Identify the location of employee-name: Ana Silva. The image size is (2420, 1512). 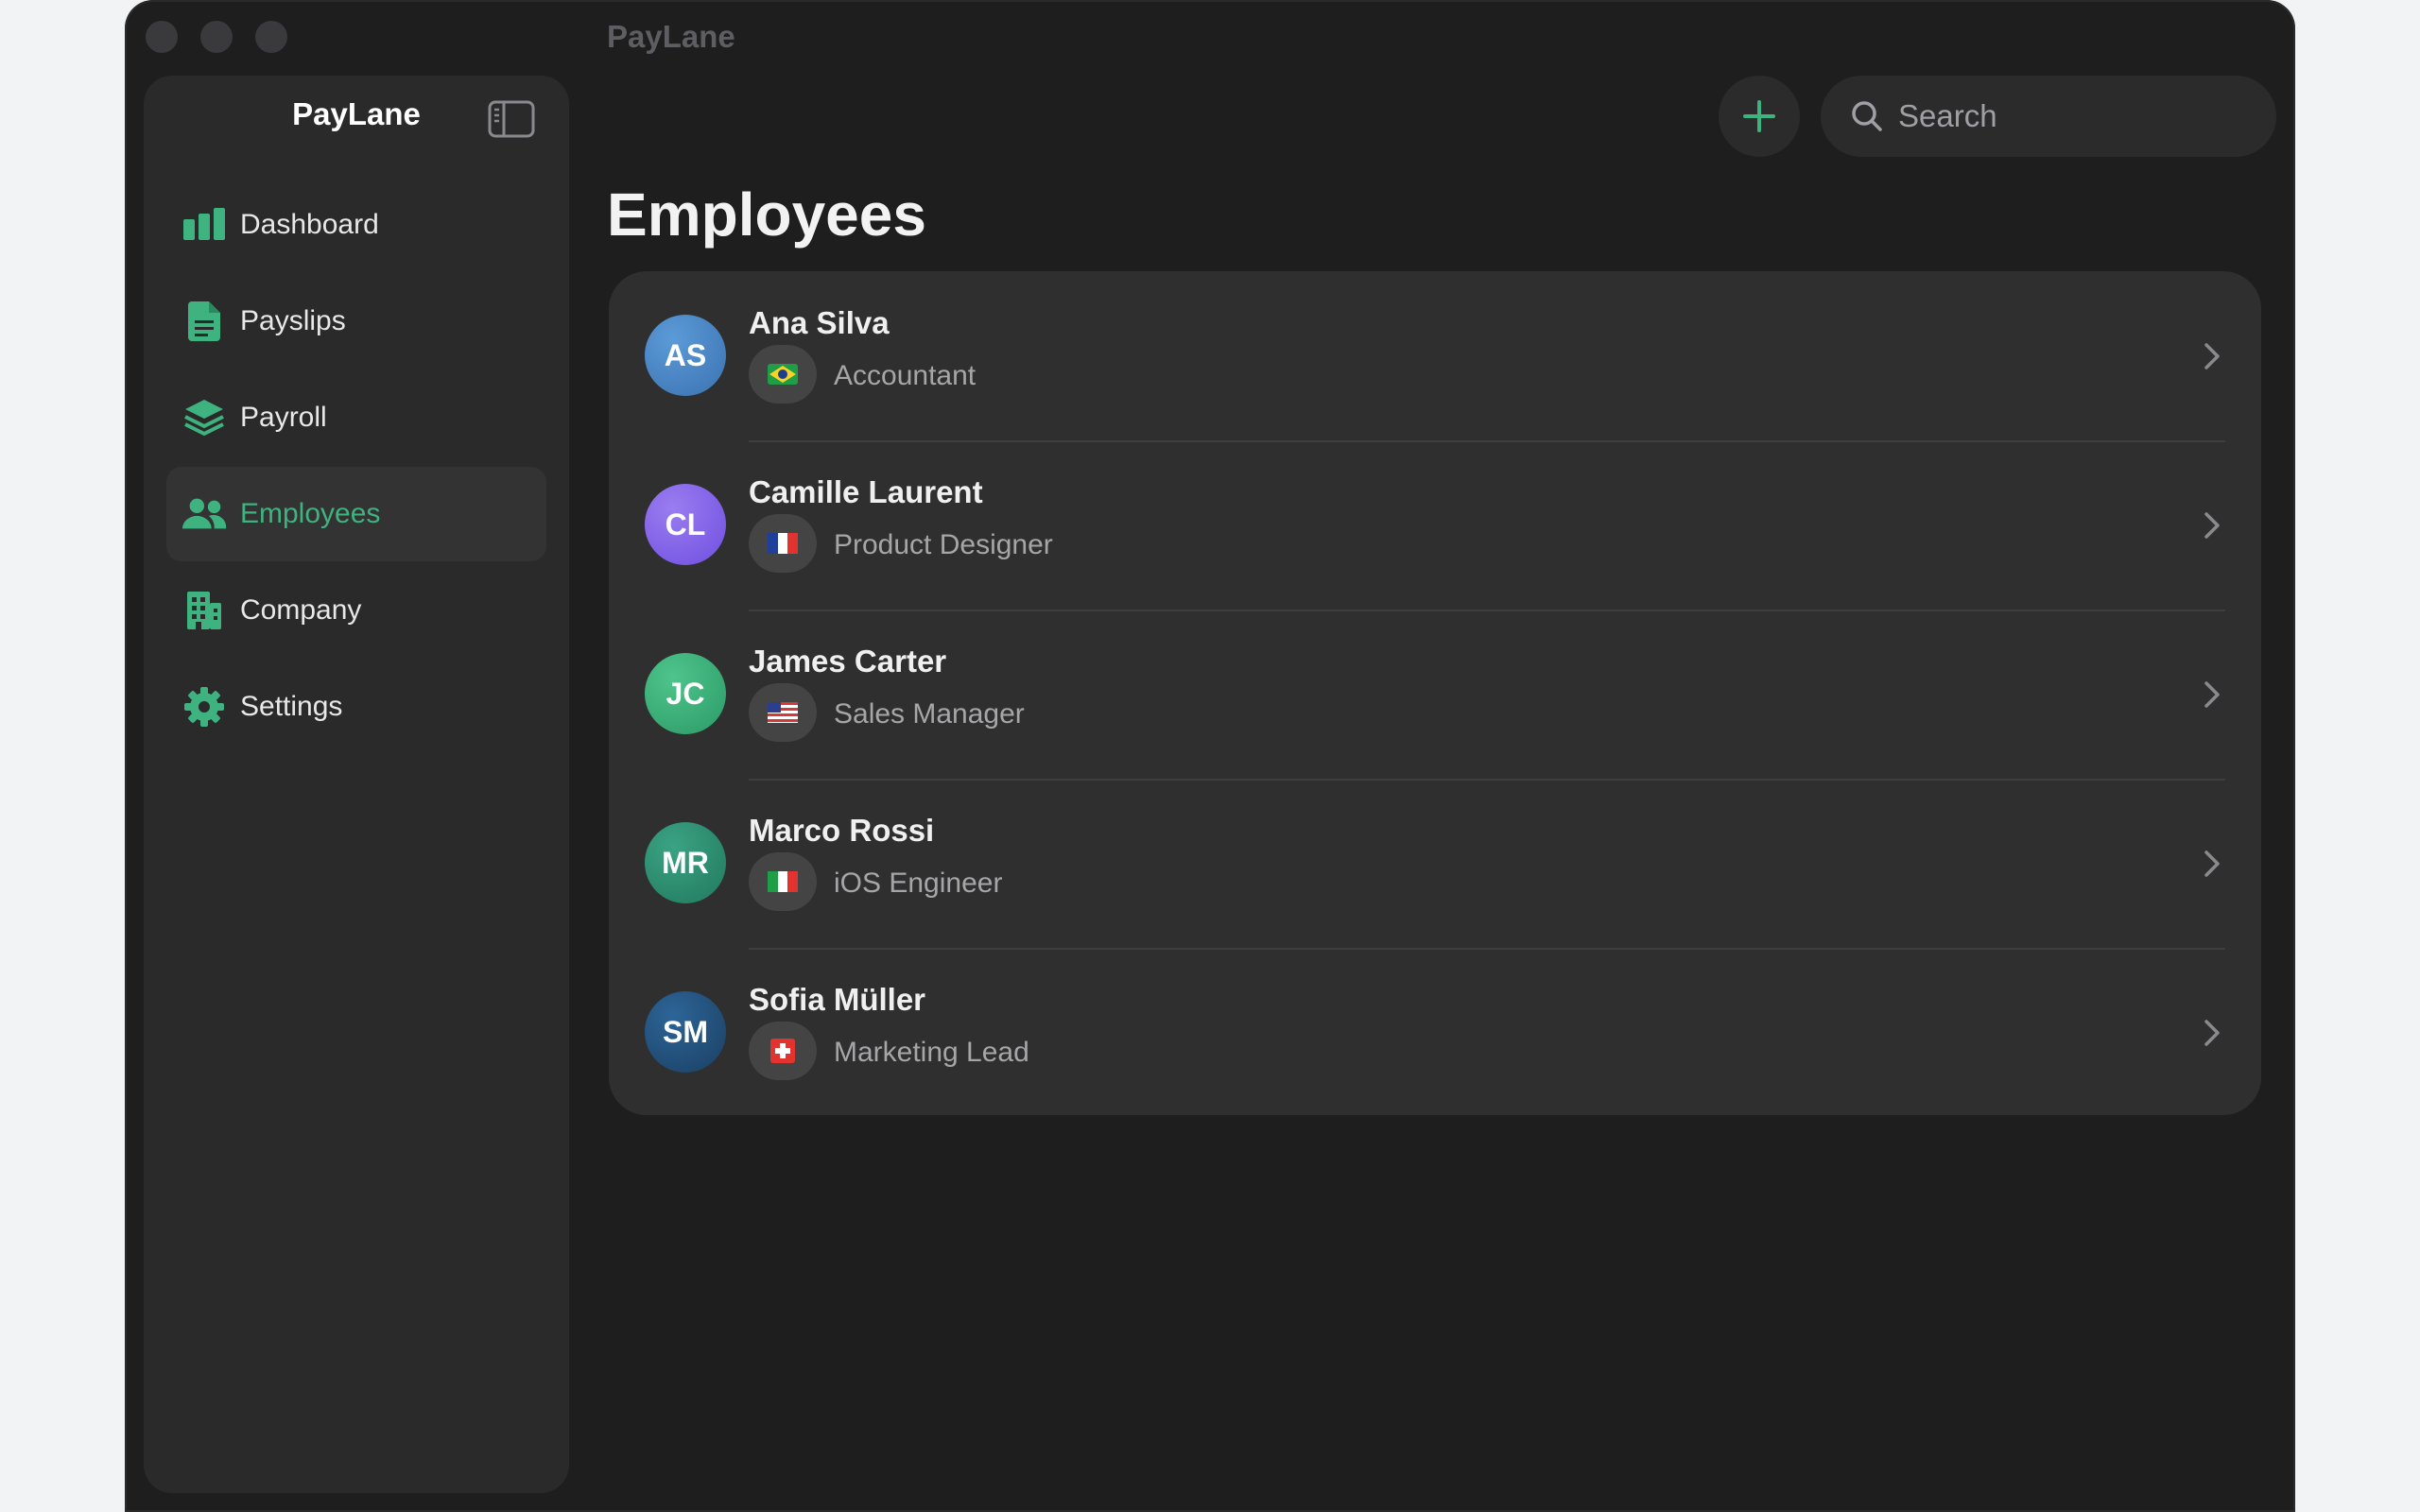
(819, 322).